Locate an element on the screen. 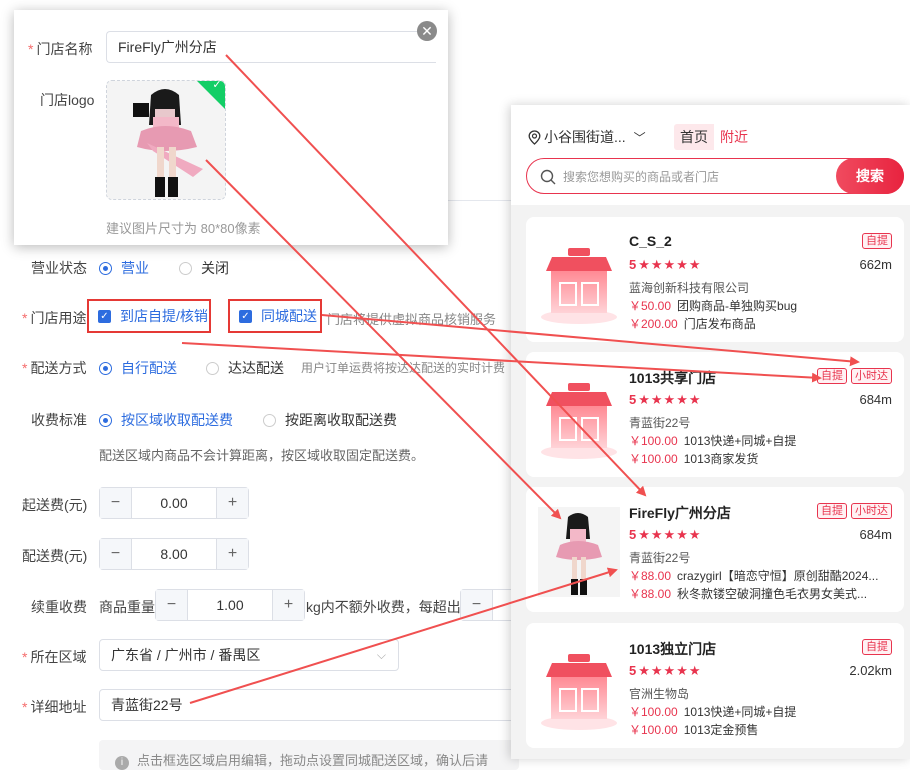 This screenshot has width=910, height=770. search-bar: 搜索您想购买的商品或者门店 搜索 is located at coordinates (715, 176).